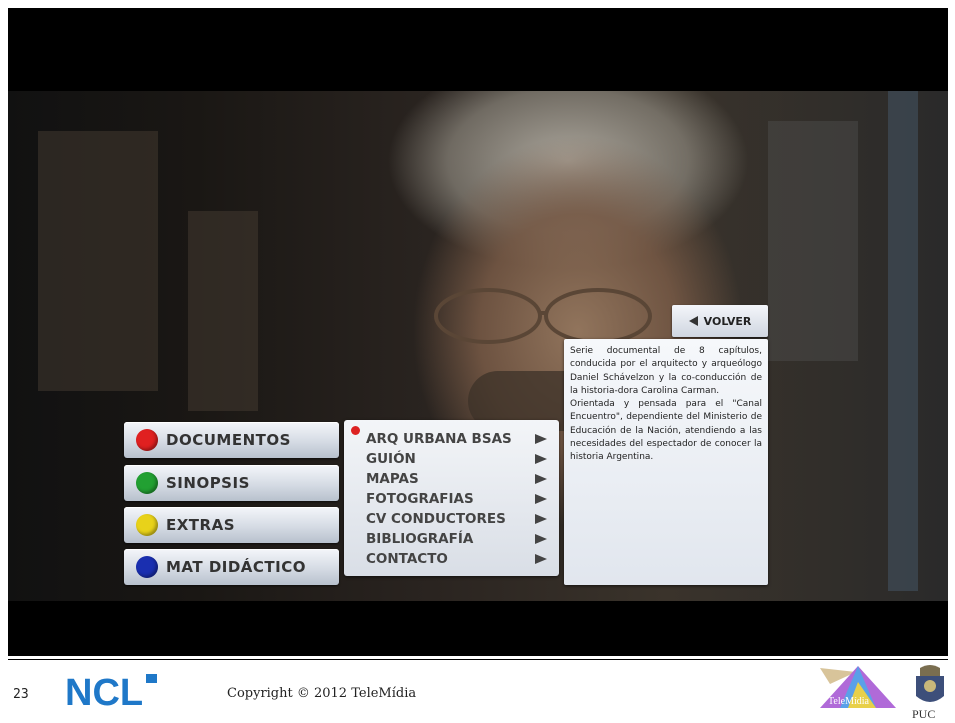 This screenshot has height=723, width=955. I want to click on puc-logo-text: PUC, so click(923, 713).